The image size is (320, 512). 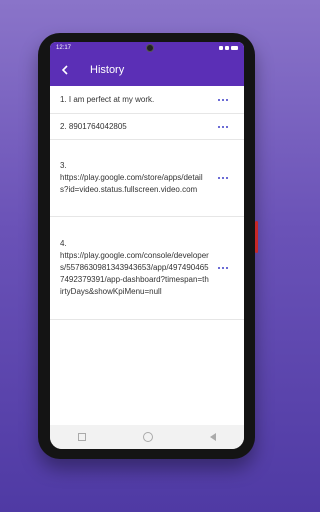 I want to click on history-item: 1. I am perfect at my work., so click(x=147, y=100).